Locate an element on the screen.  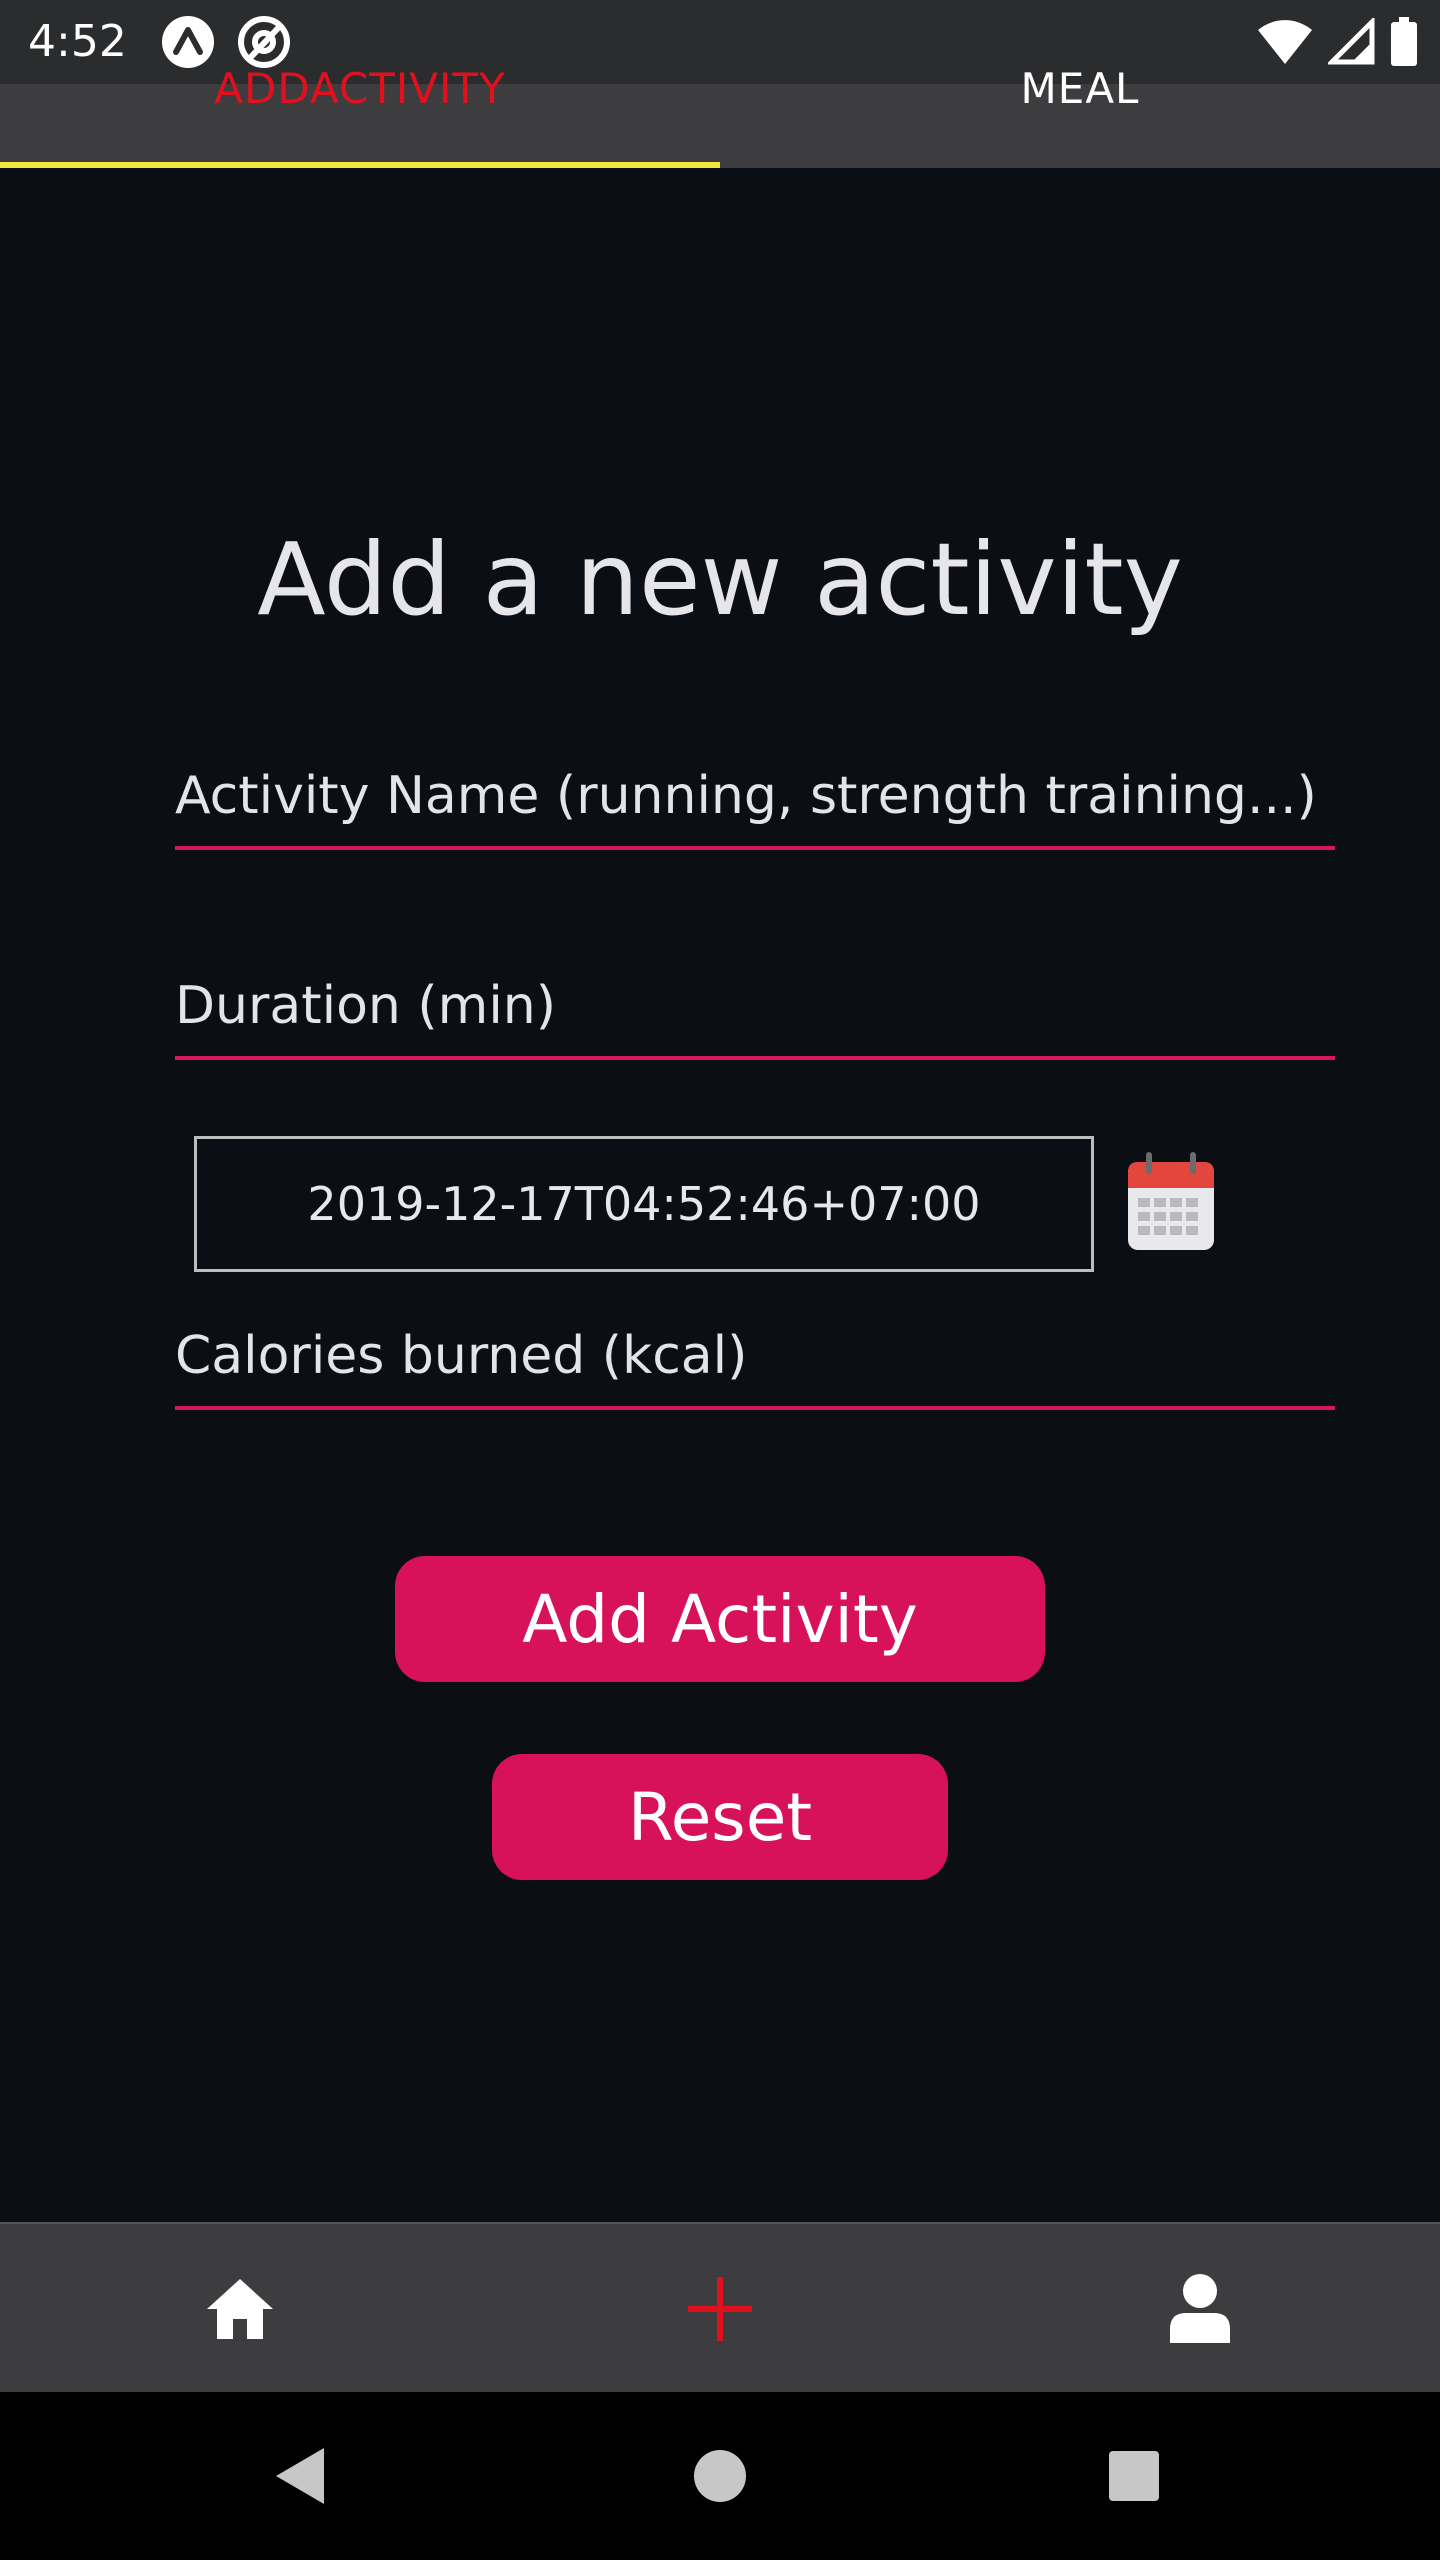
date-picker-field: 2019-12-17T04:52:46+07:00 is located at coordinates (644, 1204).